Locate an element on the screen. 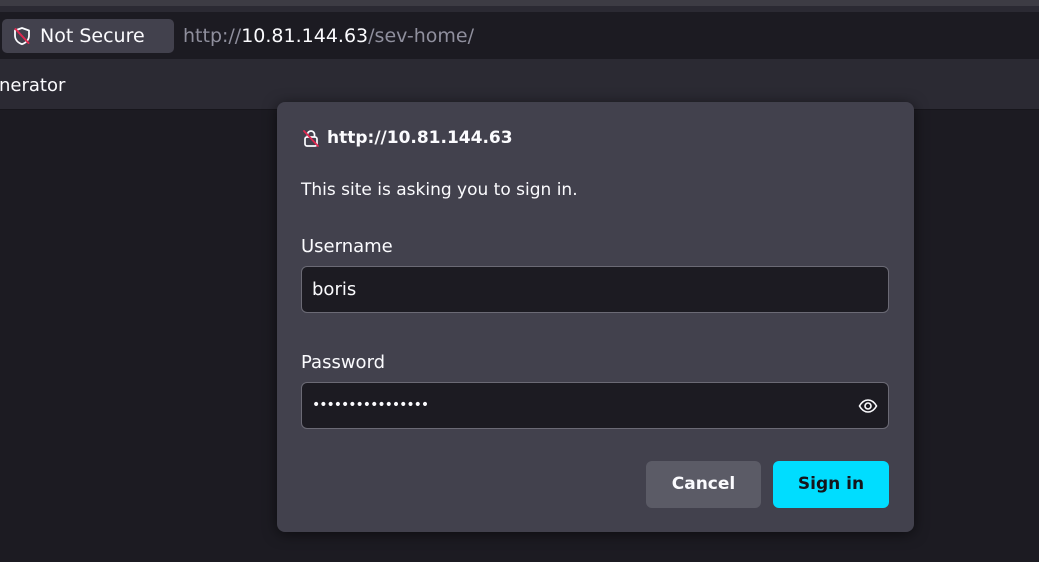  sign-in-button: Sign in is located at coordinates (831, 484).